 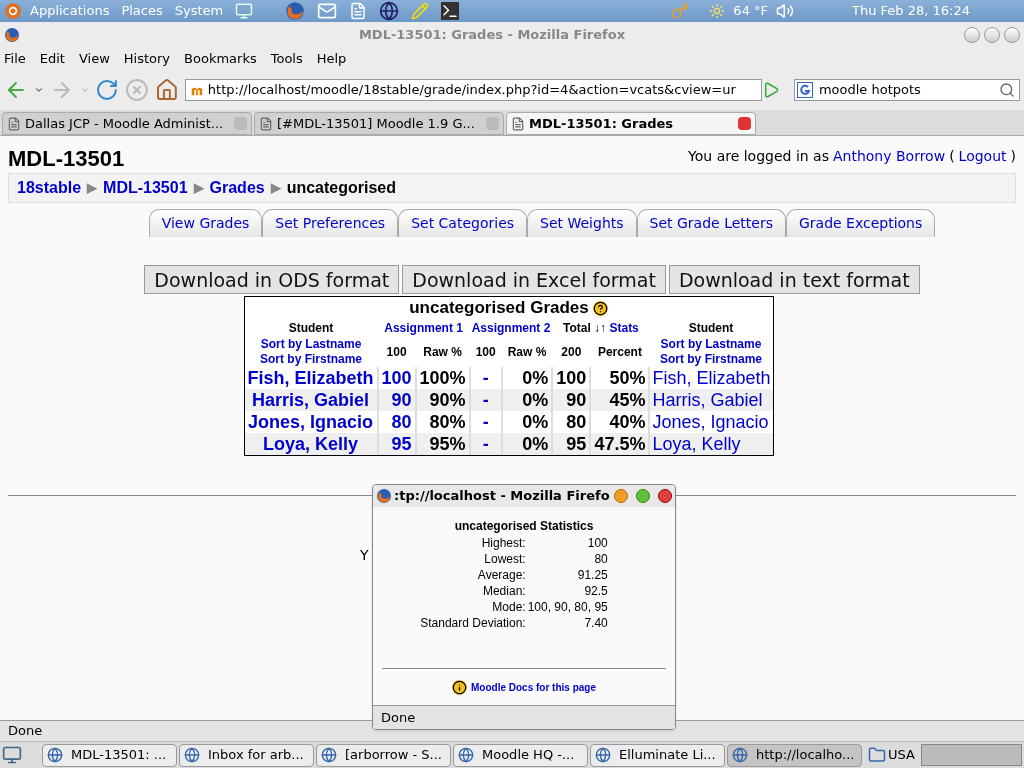 What do you see at coordinates (485, 352) in the screenshot?
I see `column-header: 100` at bounding box center [485, 352].